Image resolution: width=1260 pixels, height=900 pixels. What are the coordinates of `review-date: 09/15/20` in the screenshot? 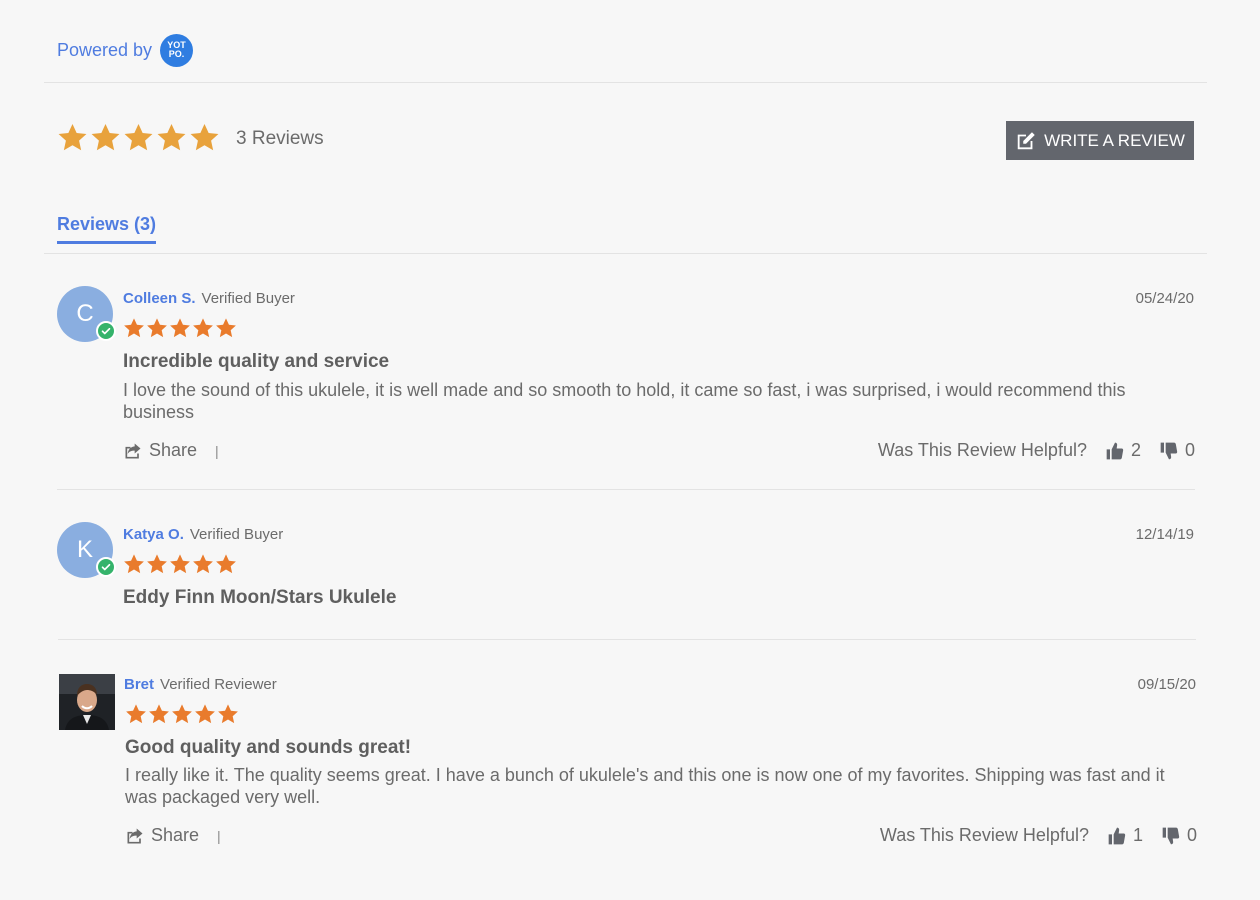 It's located at (1166, 684).